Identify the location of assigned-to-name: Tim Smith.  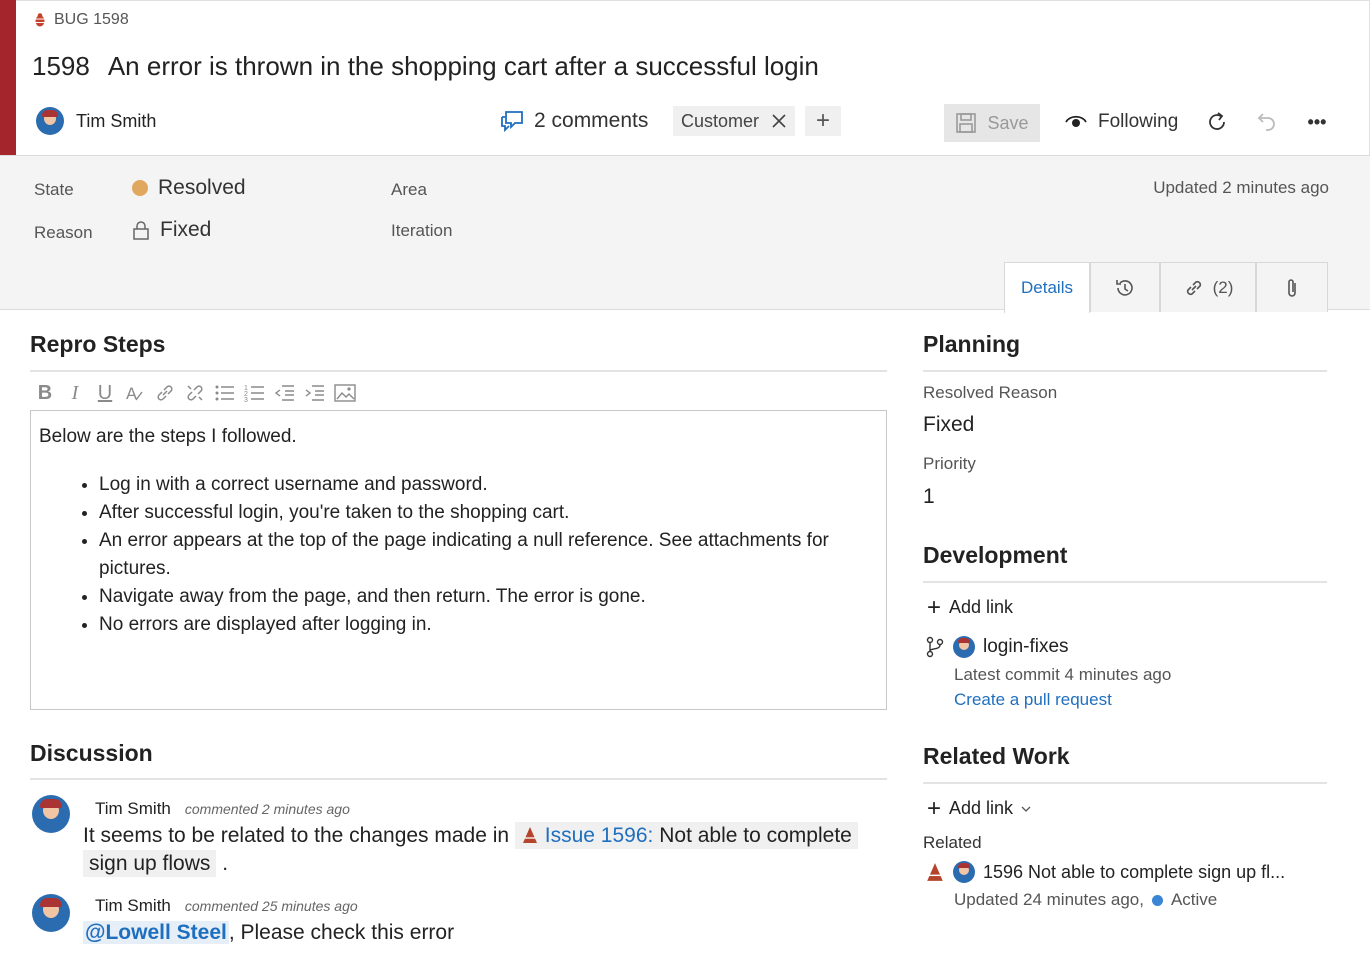
(116, 120).